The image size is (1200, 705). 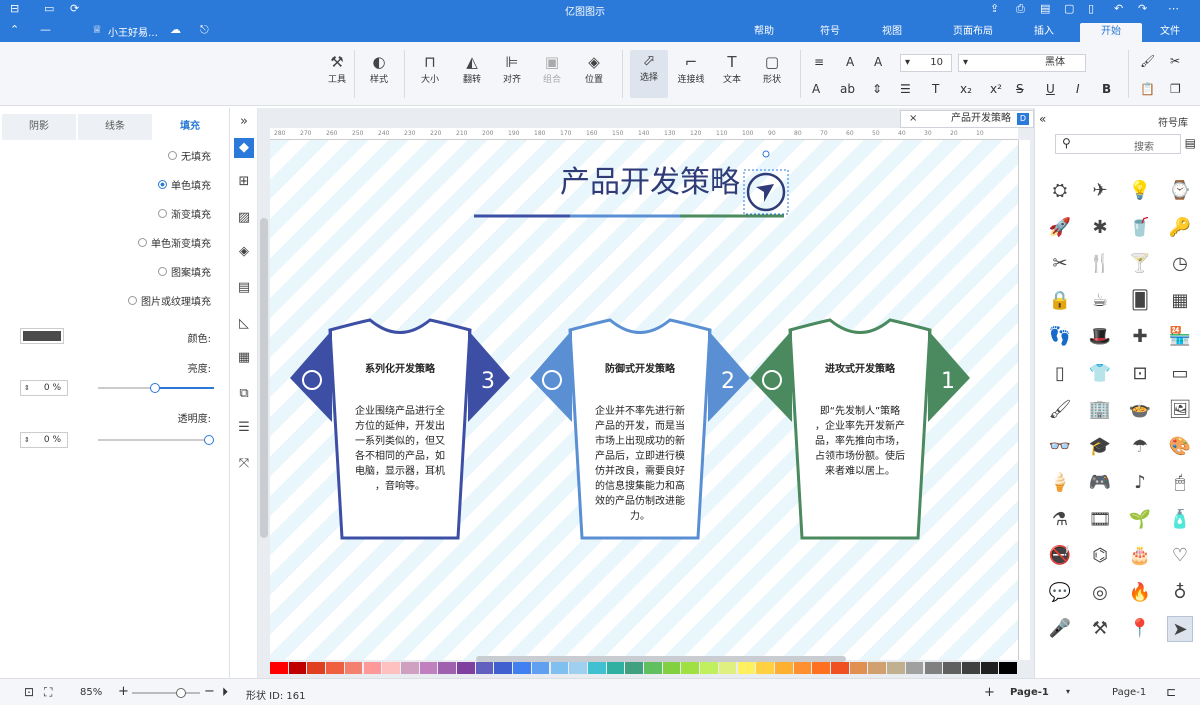 I want to click on image-icon: ▨, so click(x=244, y=218).